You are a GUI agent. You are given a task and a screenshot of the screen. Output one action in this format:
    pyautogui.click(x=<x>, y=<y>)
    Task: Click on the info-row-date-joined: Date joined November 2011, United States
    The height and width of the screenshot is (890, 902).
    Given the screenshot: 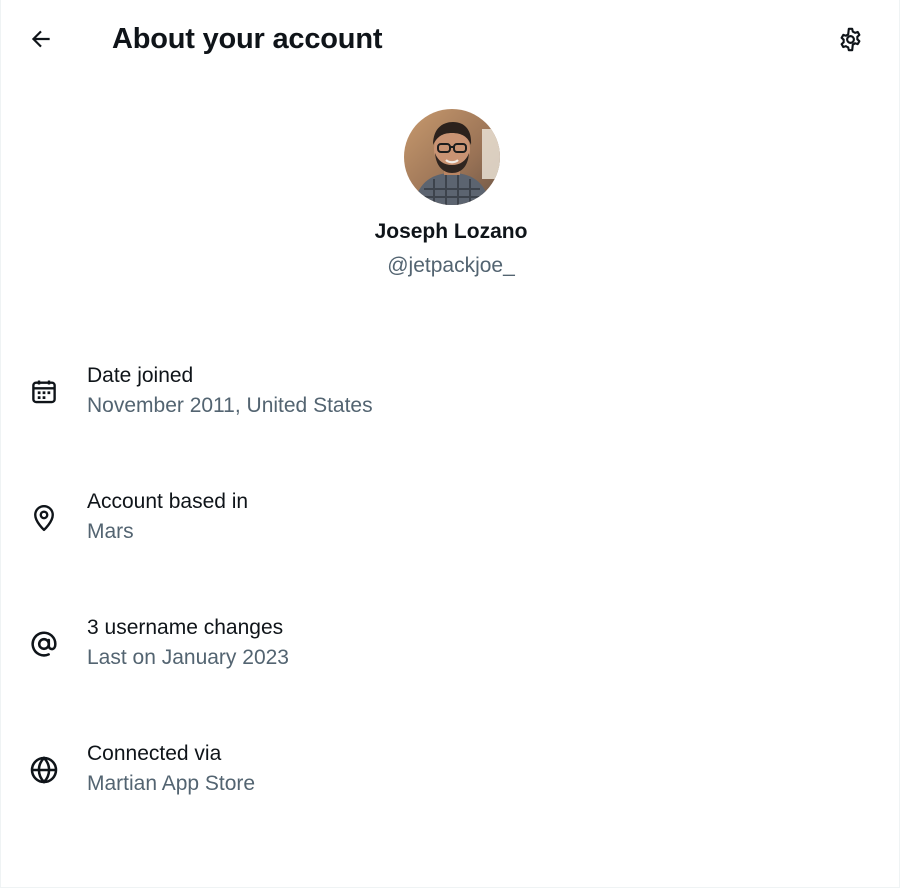 What is the action you would take?
    pyautogui.click(x=451, y=392)
    